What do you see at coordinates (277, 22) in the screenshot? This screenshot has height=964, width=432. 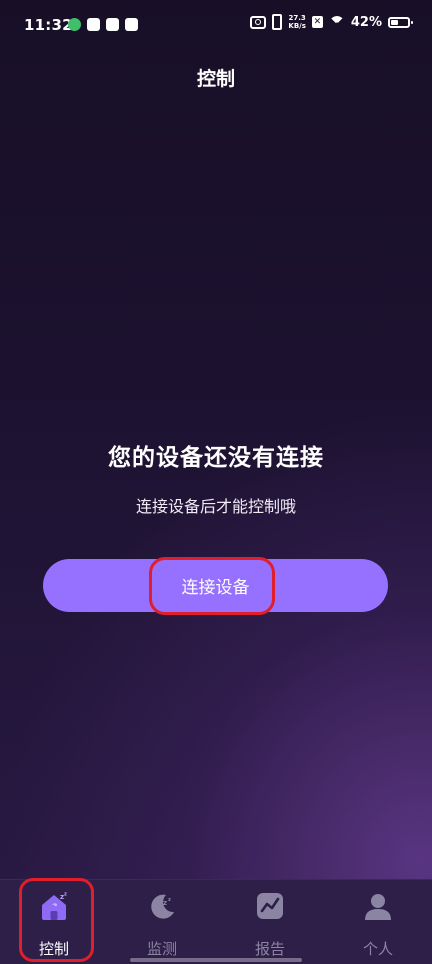 I see `vibrate-icon` at bounding box center [277, 22].